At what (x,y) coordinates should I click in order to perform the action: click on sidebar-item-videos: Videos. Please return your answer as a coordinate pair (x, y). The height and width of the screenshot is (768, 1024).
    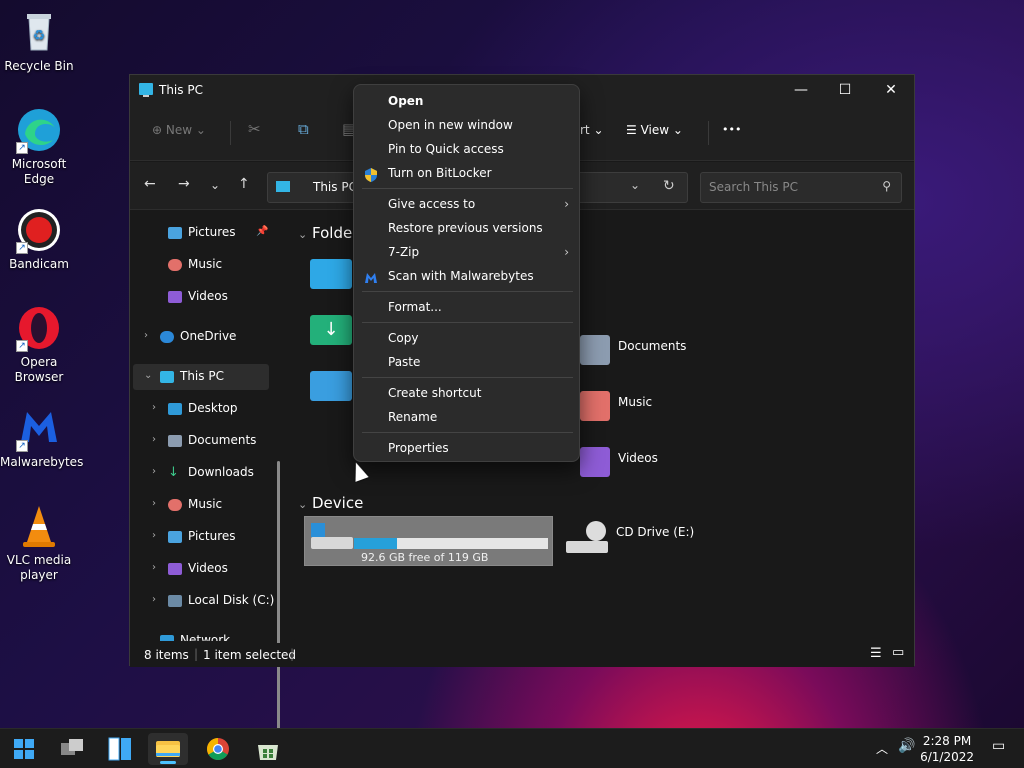
    Looking at the image, I should click on (198, 296).